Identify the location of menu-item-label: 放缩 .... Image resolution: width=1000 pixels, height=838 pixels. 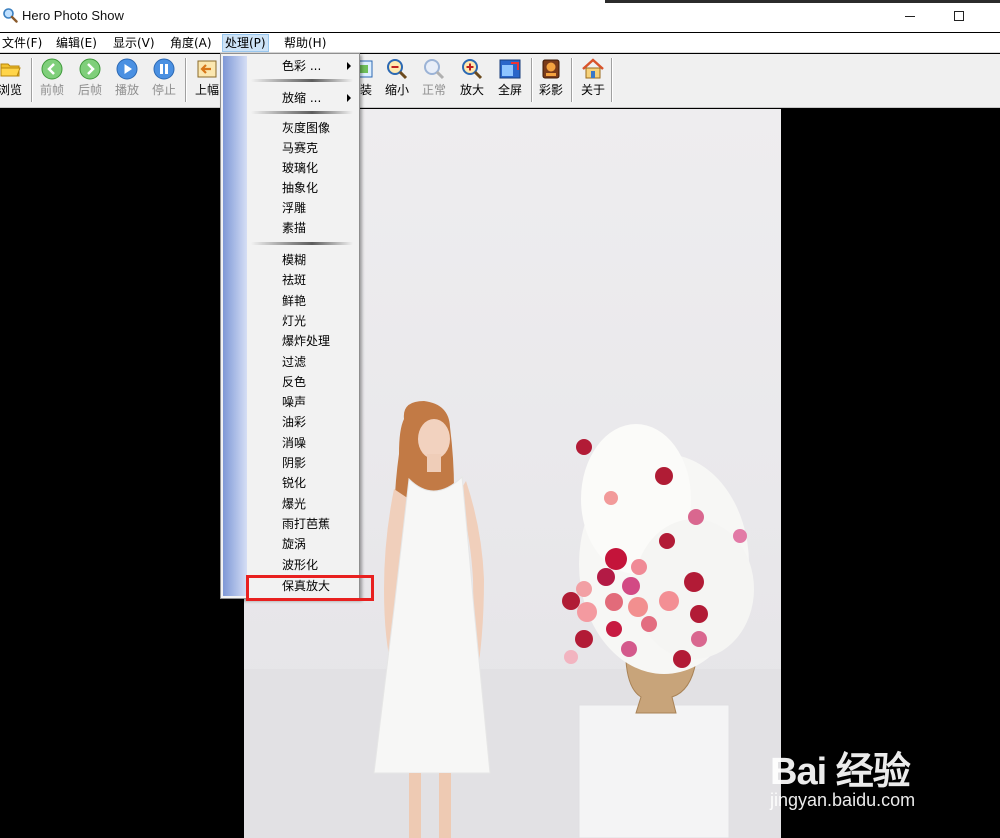
(302, 98).